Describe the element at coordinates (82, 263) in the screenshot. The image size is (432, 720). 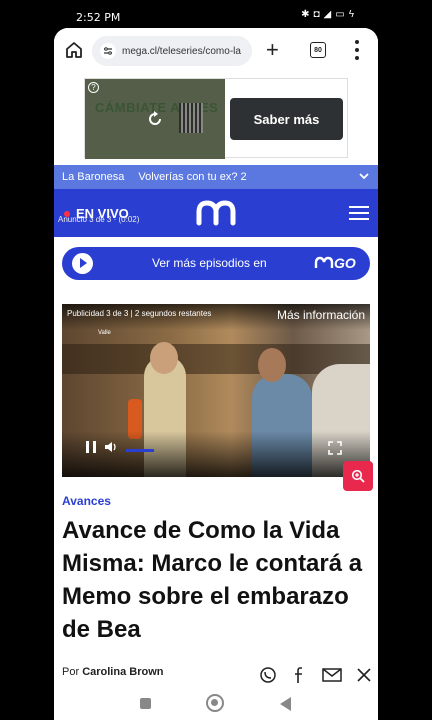
I see `play-icon` at that location.